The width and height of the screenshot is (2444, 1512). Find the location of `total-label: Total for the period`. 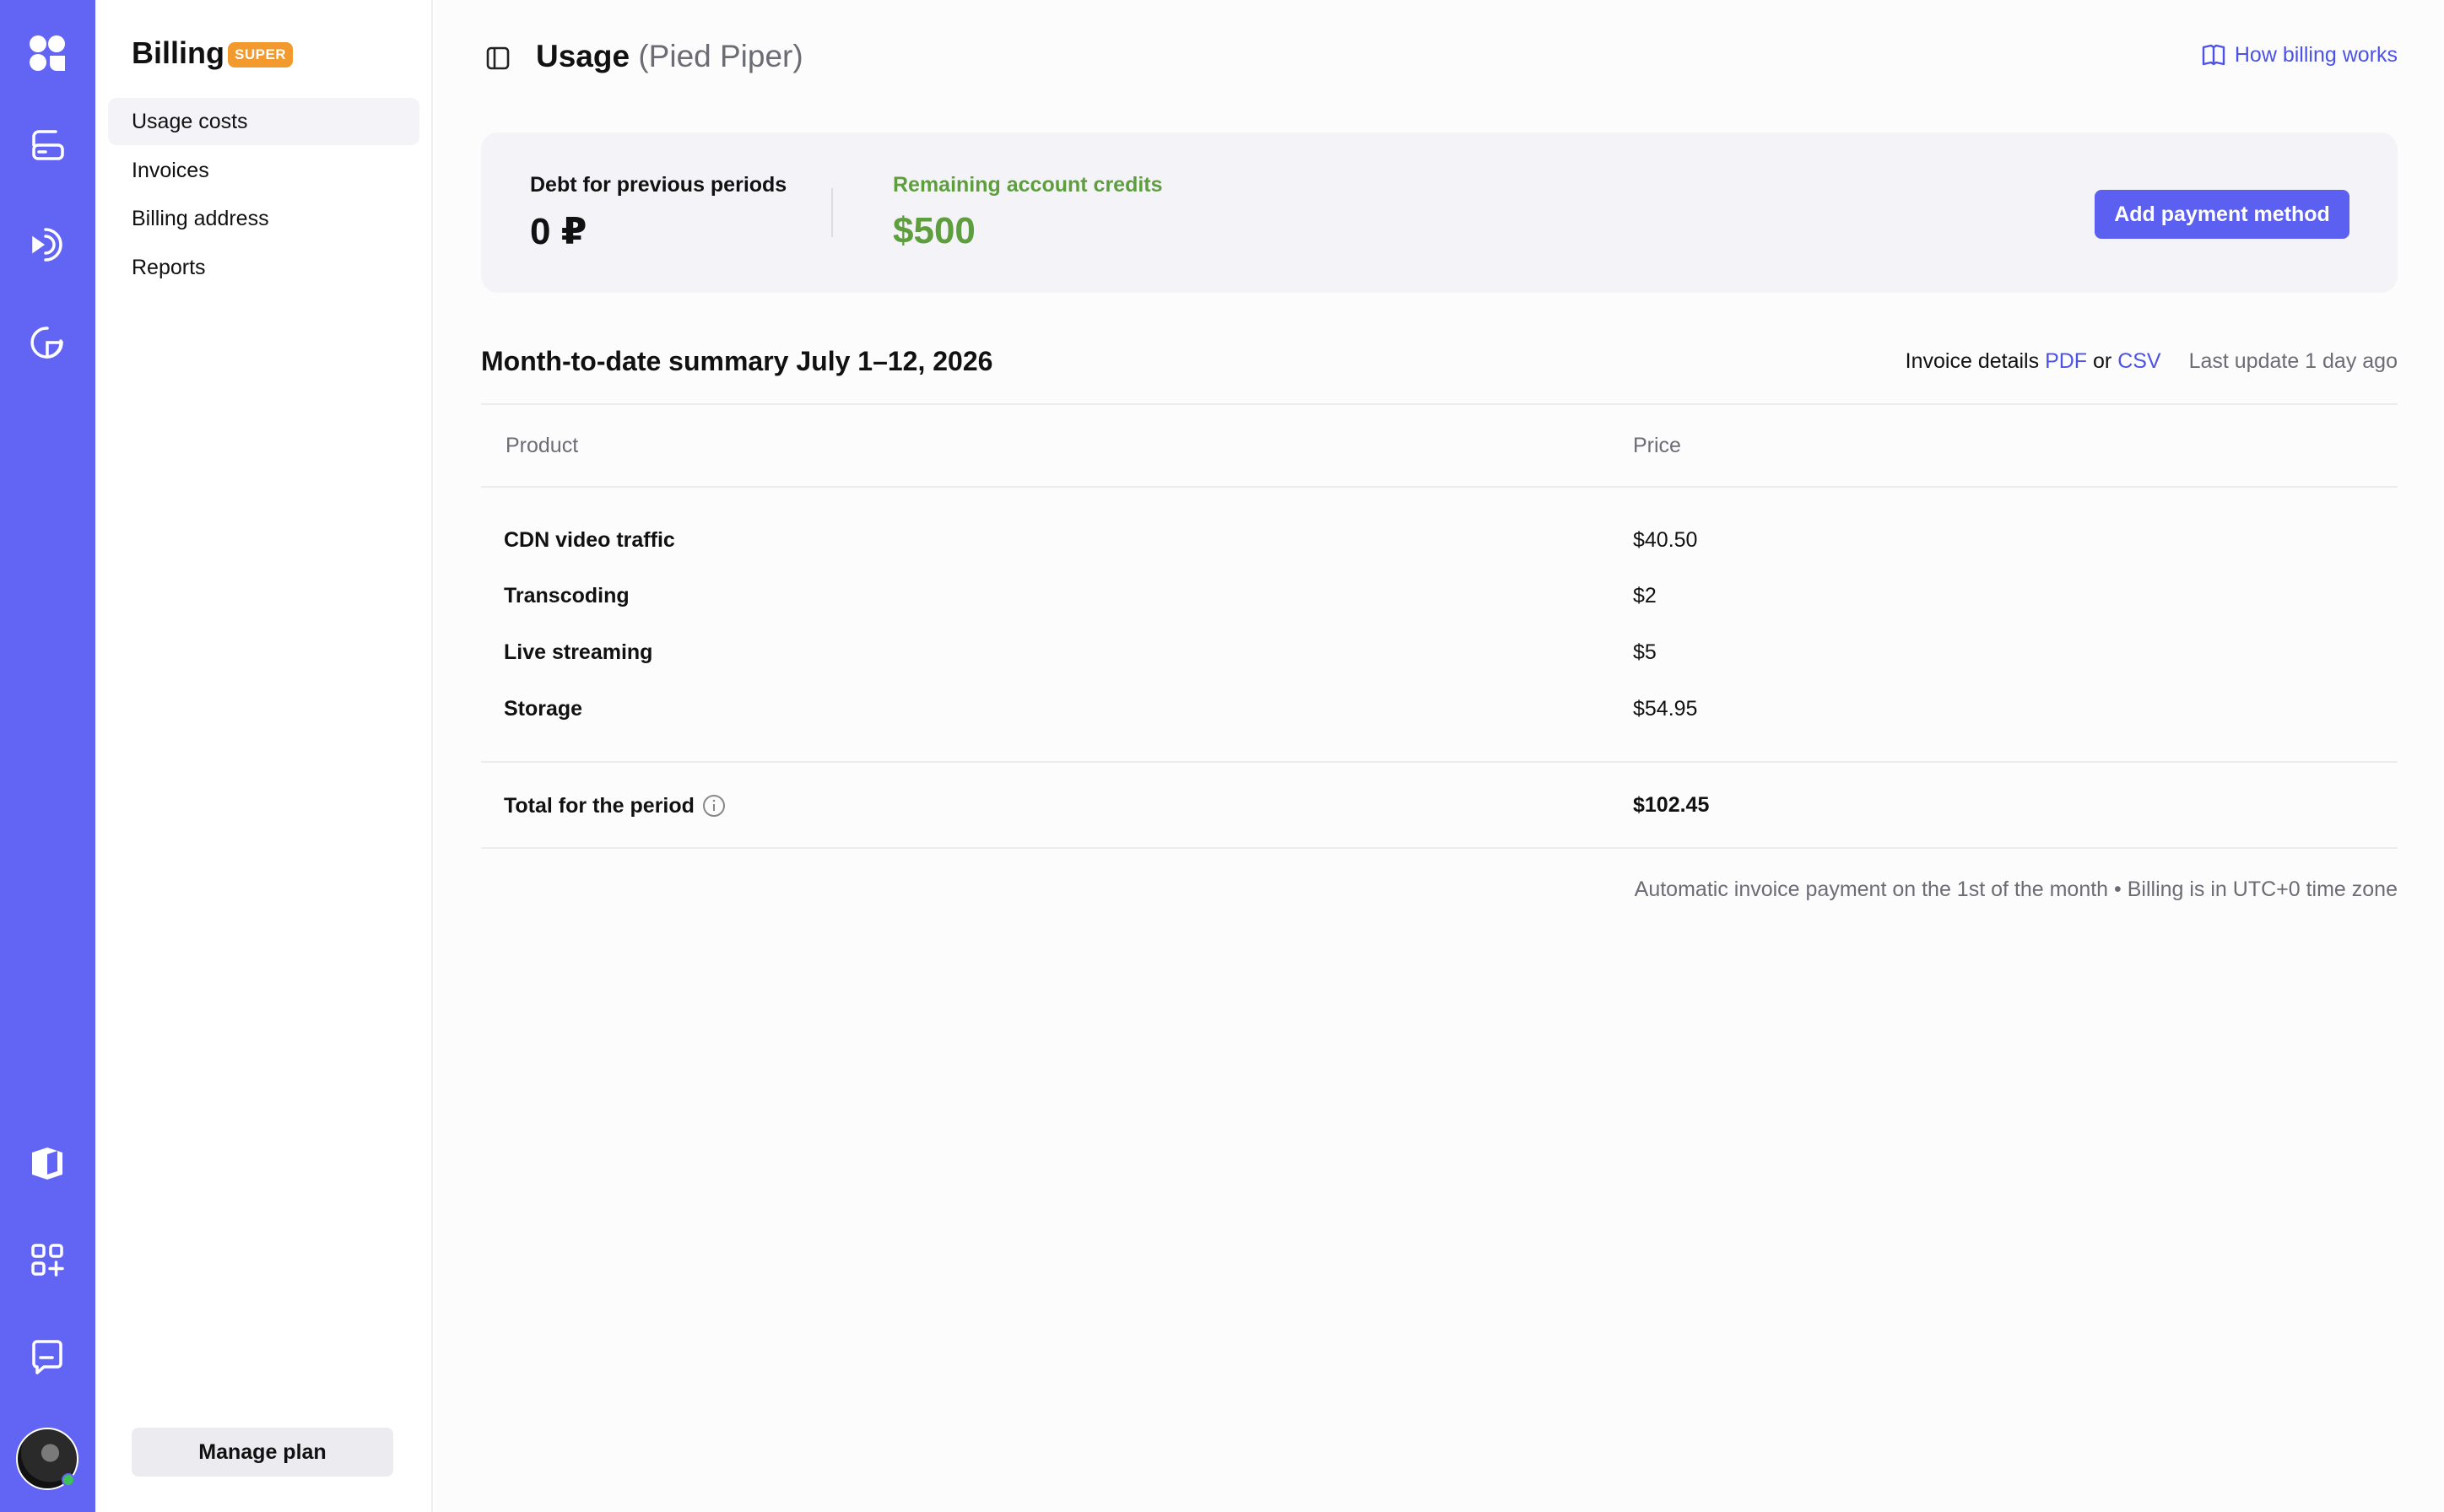

total-label: Total for the period is located at coordinates (599, 805).